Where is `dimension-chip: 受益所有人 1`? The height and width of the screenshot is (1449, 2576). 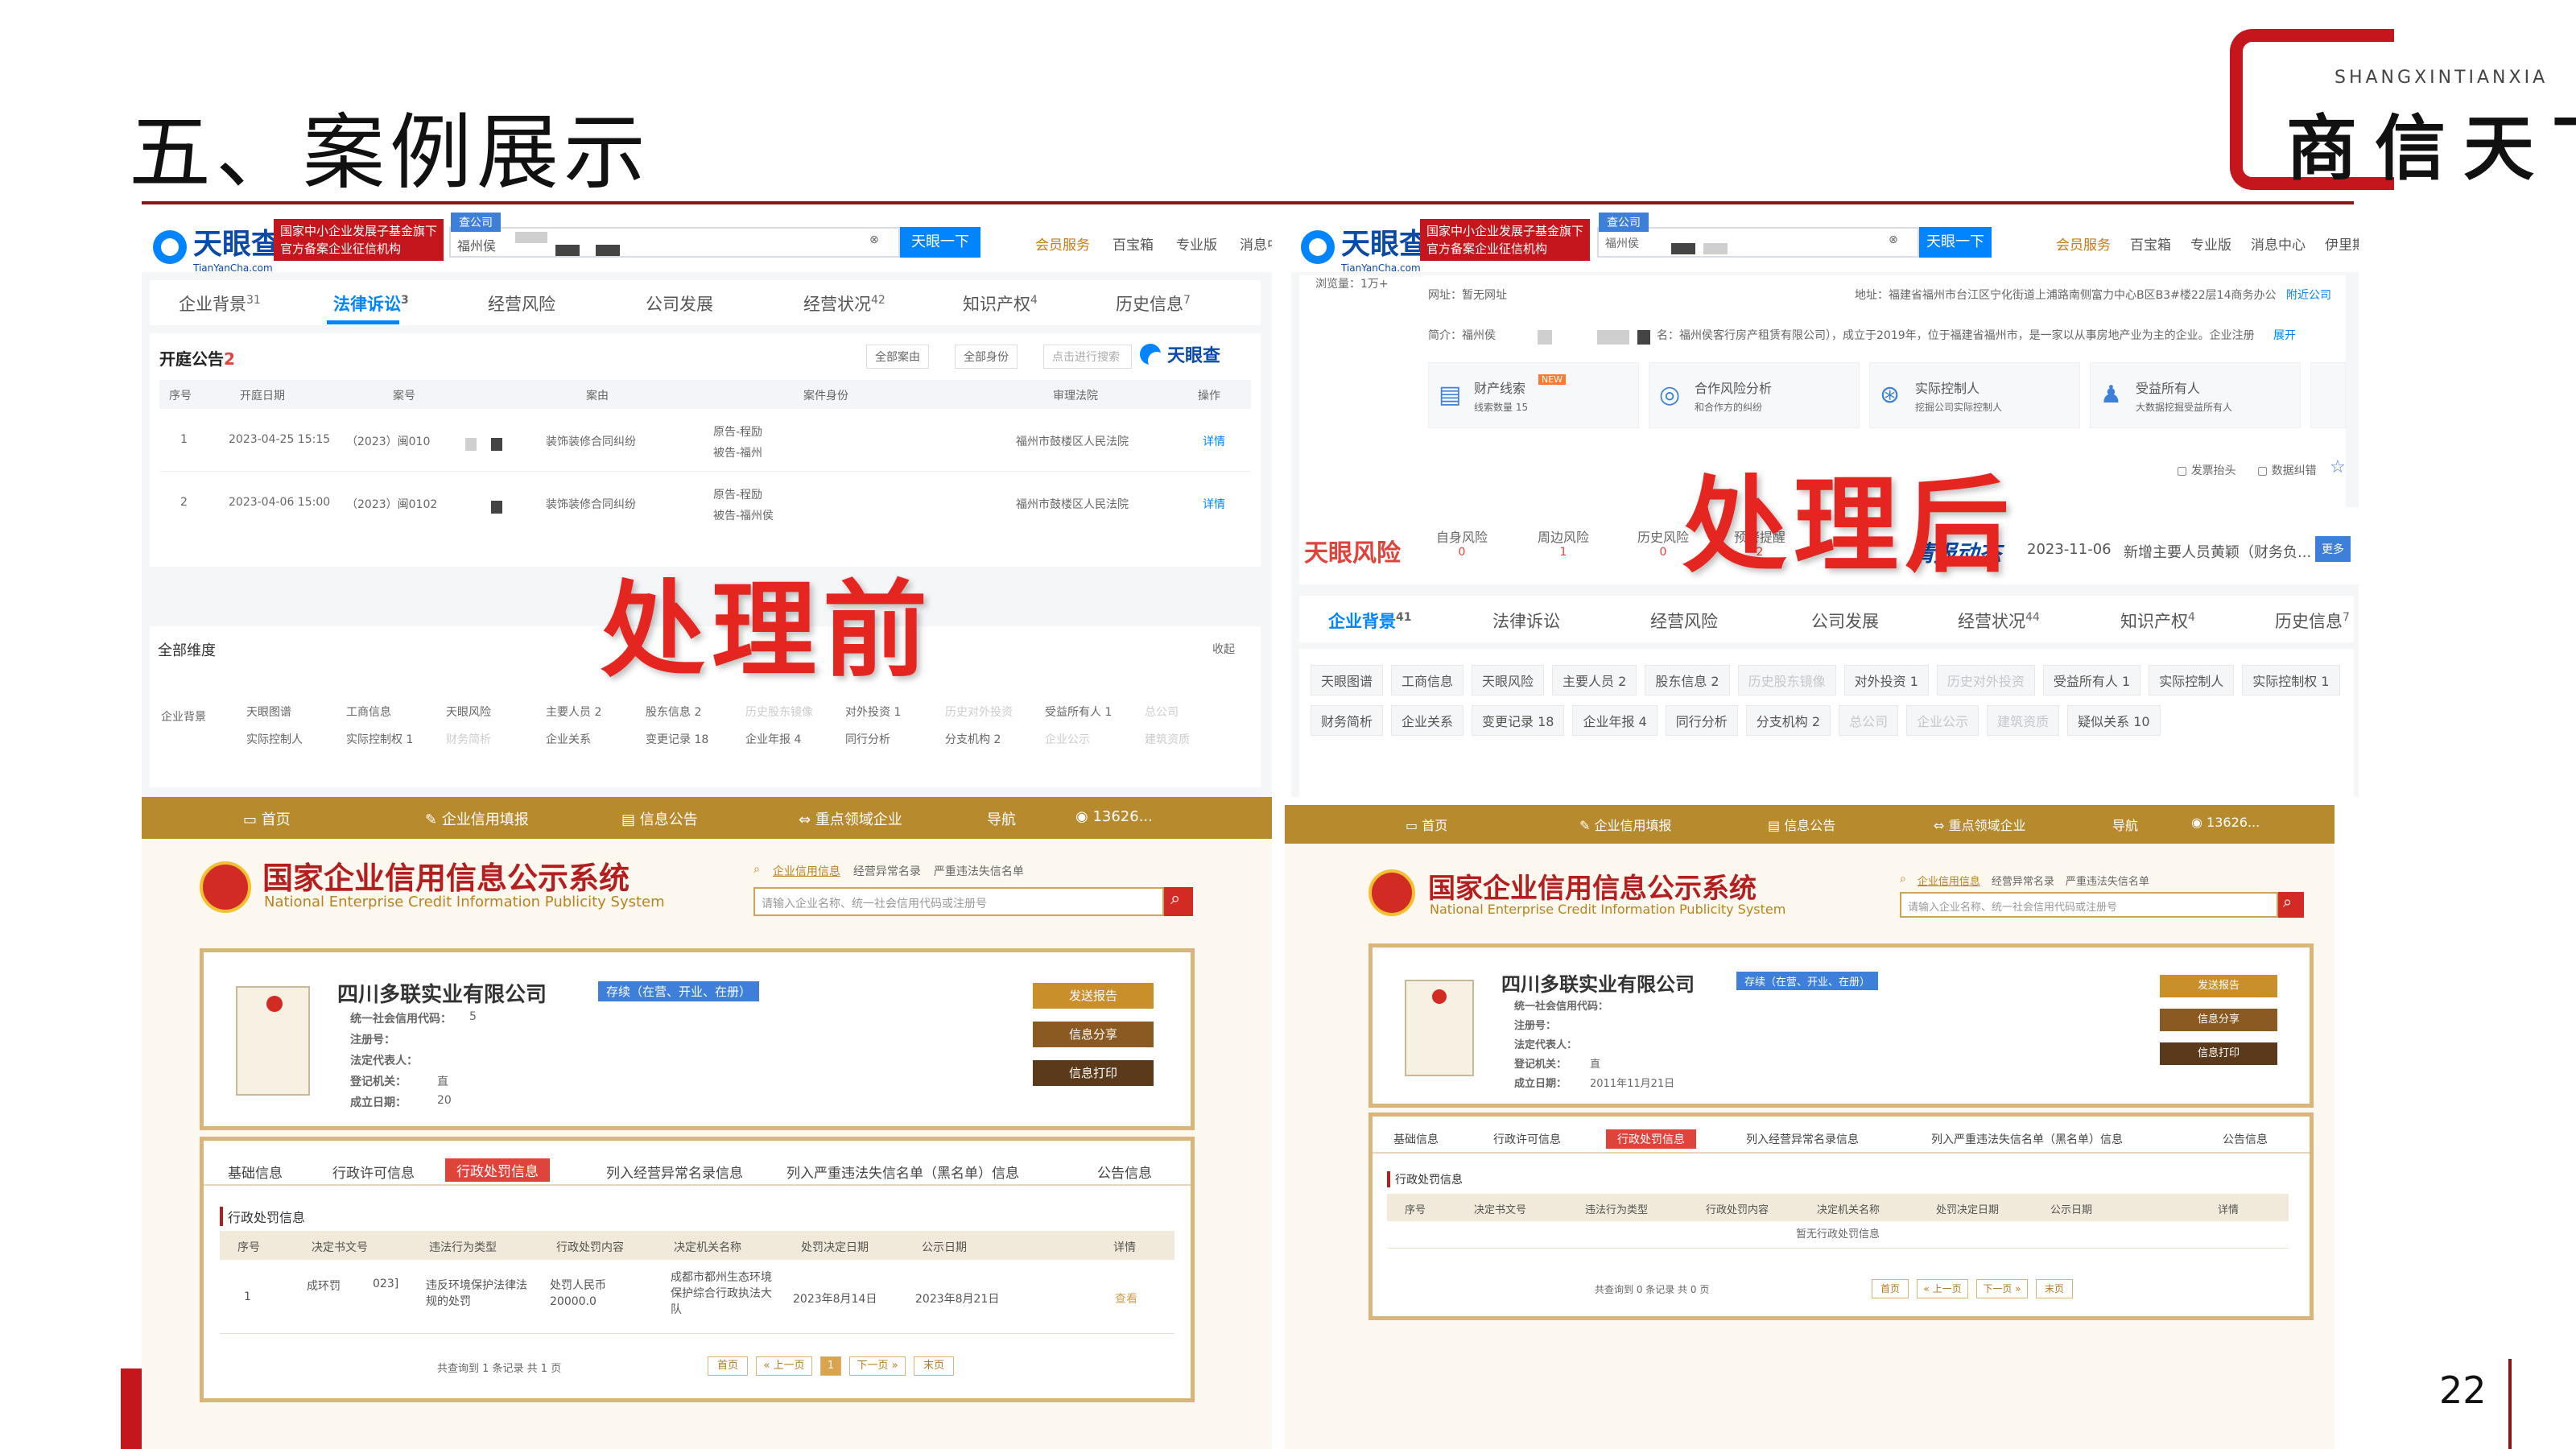 dimension-chip: 受益所有人 1 is located at coordinates (2091, 680).